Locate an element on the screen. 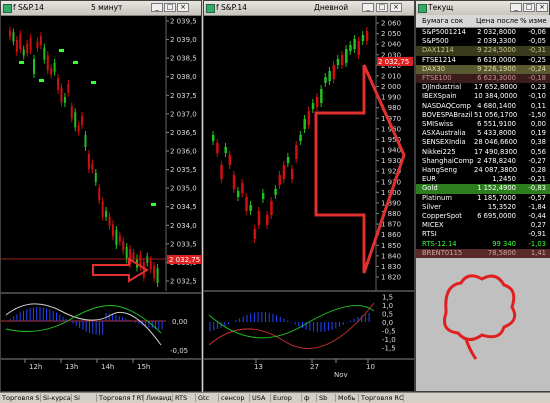 The image size is (550, 403). quote-row: S&P5001214 2 032,8000 -0,06 is located at coordinates (483, 33).